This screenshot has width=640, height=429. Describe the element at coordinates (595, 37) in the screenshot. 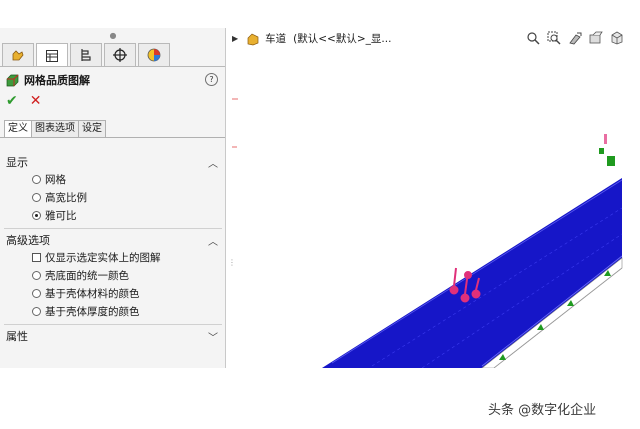

I see `section-view-icon` at that location.